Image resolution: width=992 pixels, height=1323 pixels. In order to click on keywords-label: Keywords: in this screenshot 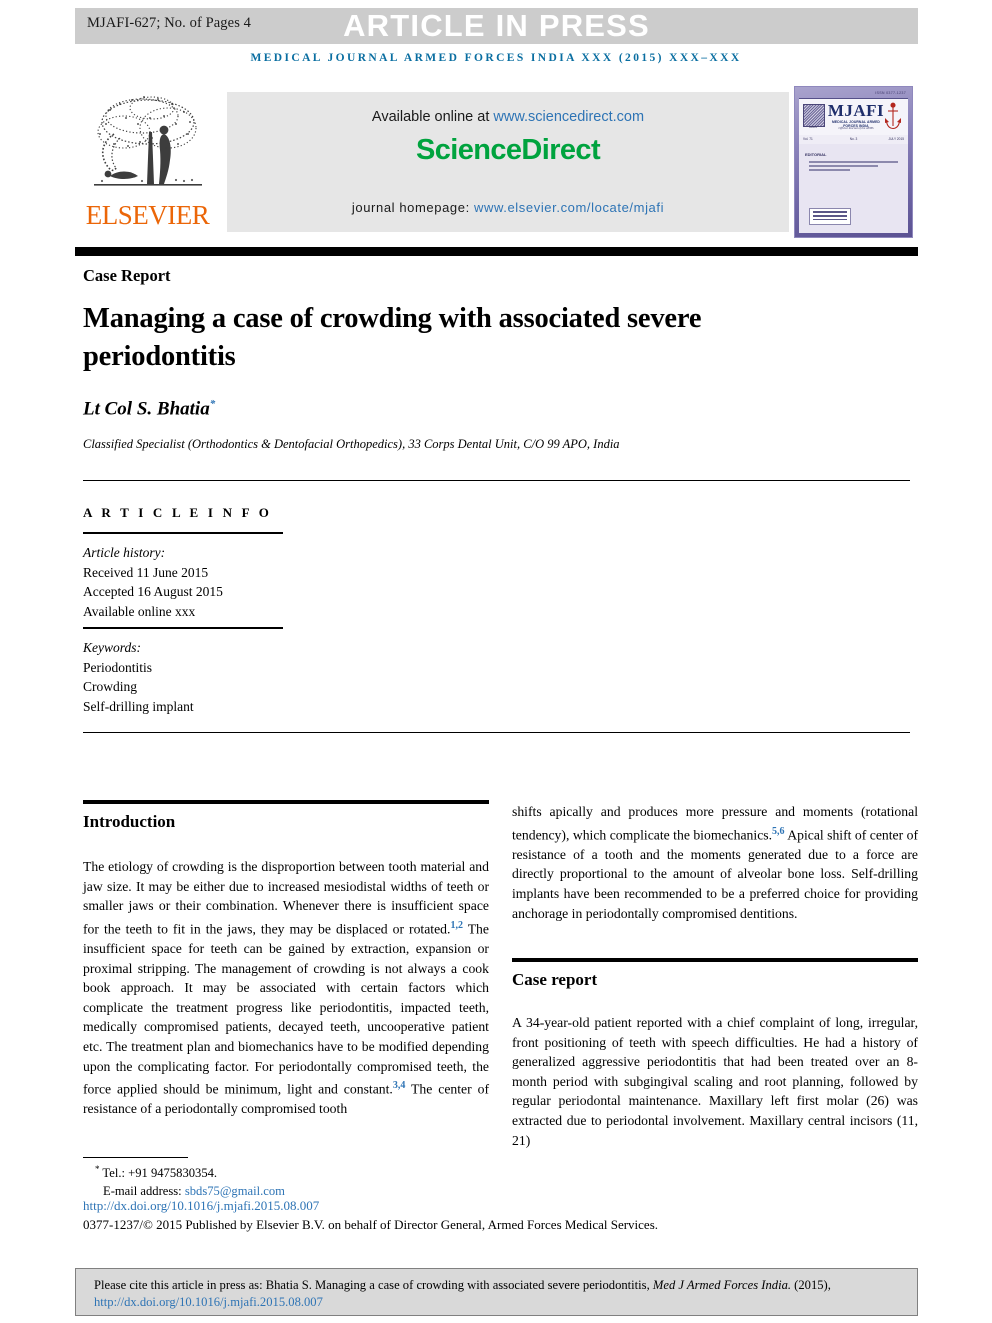, I will do `click(112, 647)`.